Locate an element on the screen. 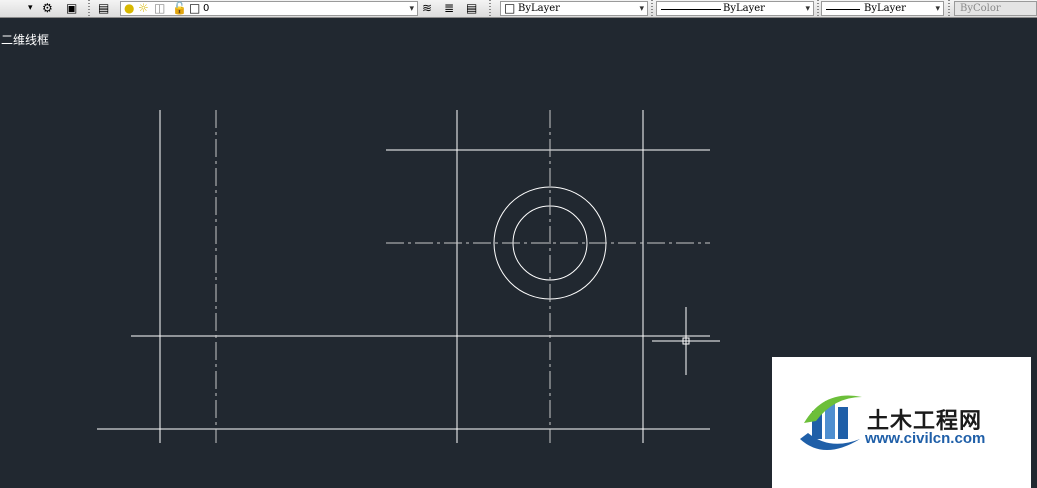  plotstyle-value: ByColor is located at coordinates (980, 8).